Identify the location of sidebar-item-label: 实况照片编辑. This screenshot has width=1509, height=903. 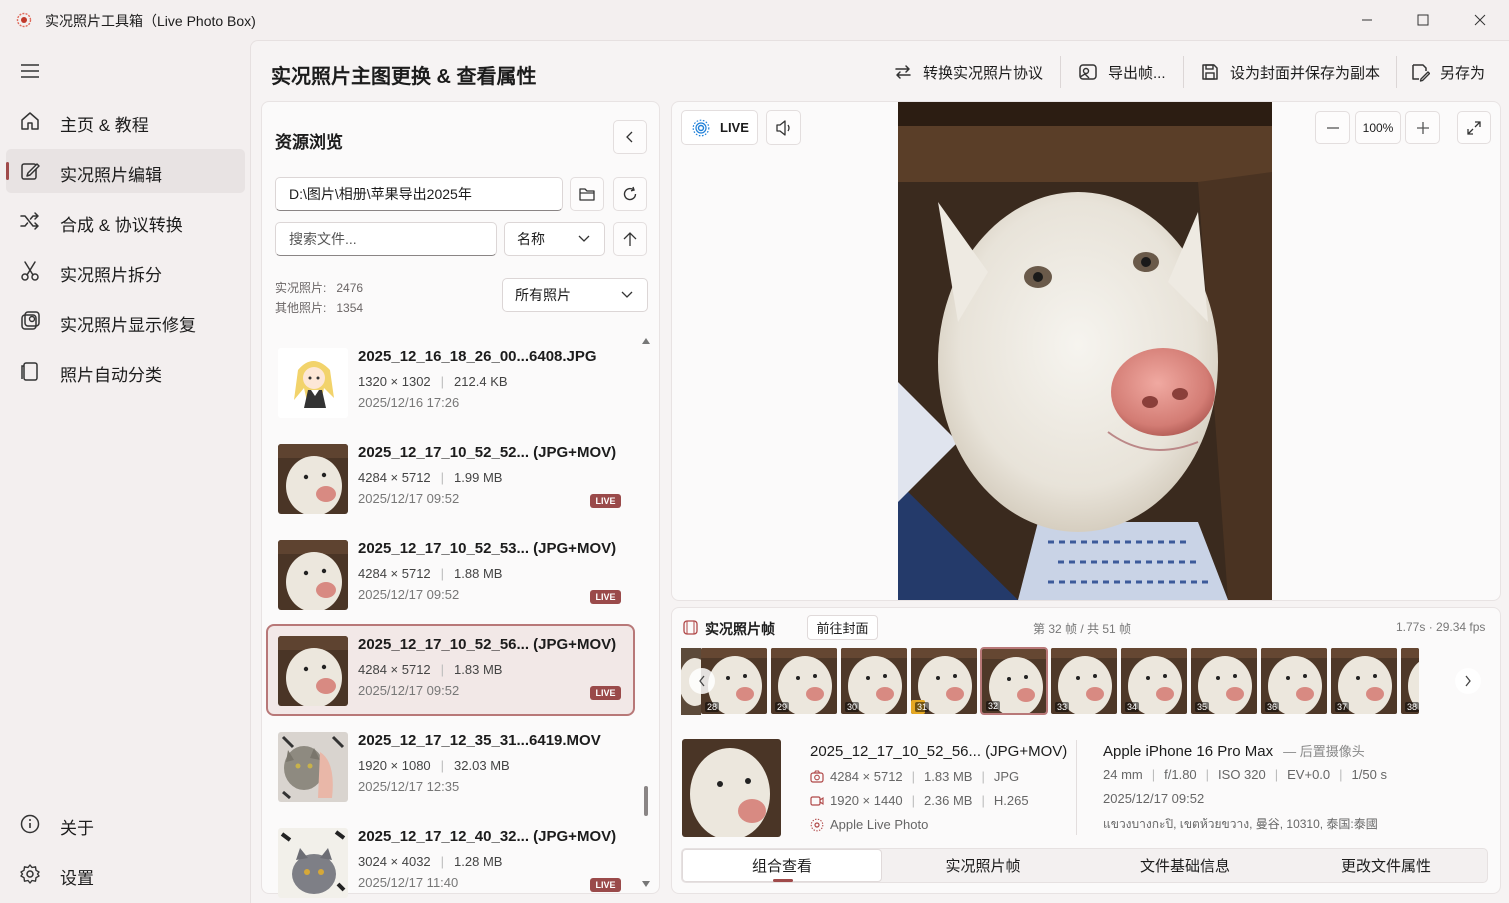
(111, 175).